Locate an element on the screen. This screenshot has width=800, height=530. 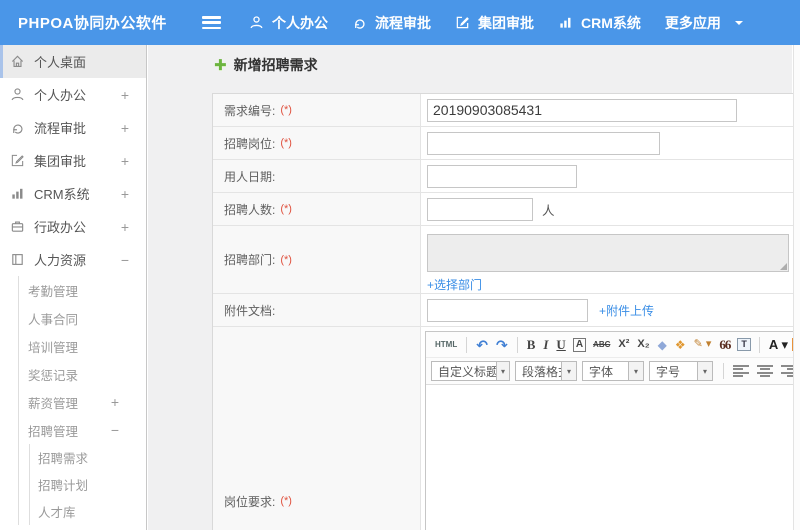
form-row-position: 招聘岗位: (*) is located at coordinates (506, 143).